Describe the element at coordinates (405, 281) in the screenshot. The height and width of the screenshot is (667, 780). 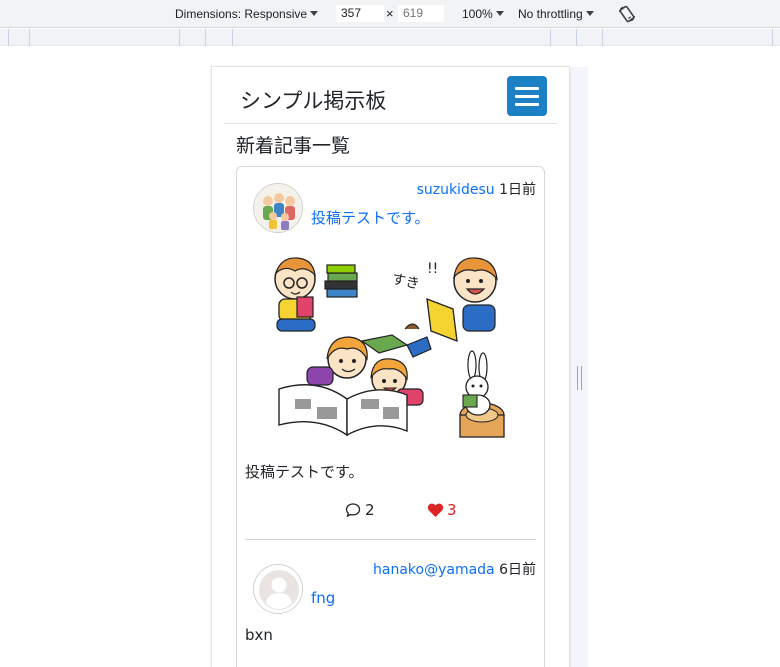
I see `svg-text: すき` at that location.